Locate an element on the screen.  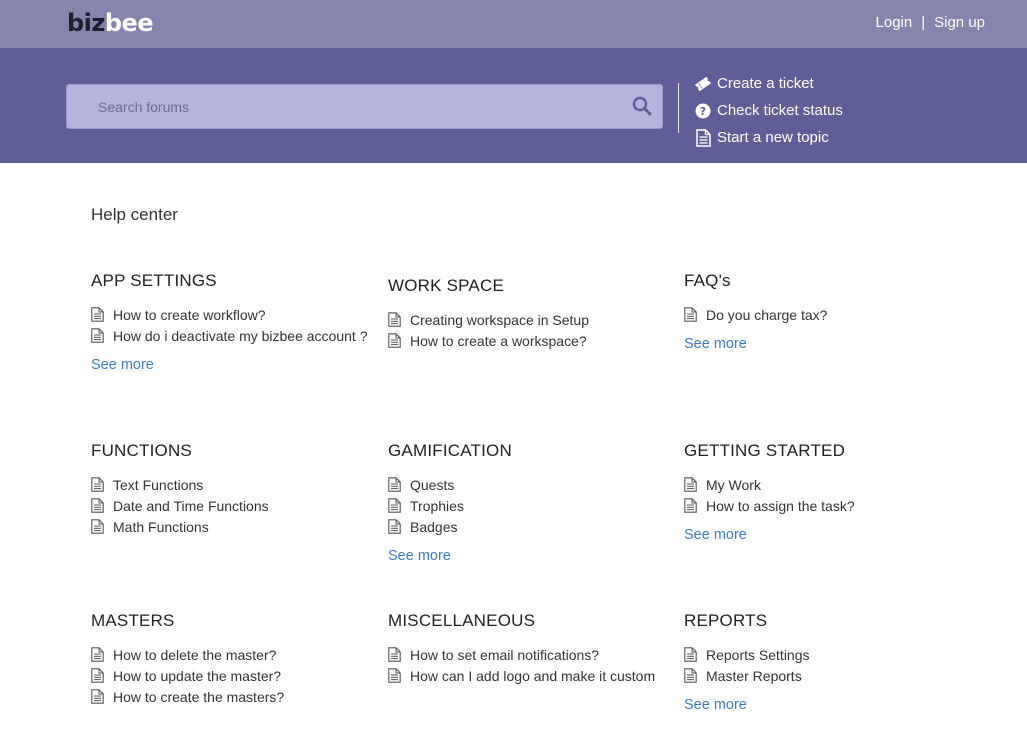
ticket-icon is located at coordinates (703, 84).